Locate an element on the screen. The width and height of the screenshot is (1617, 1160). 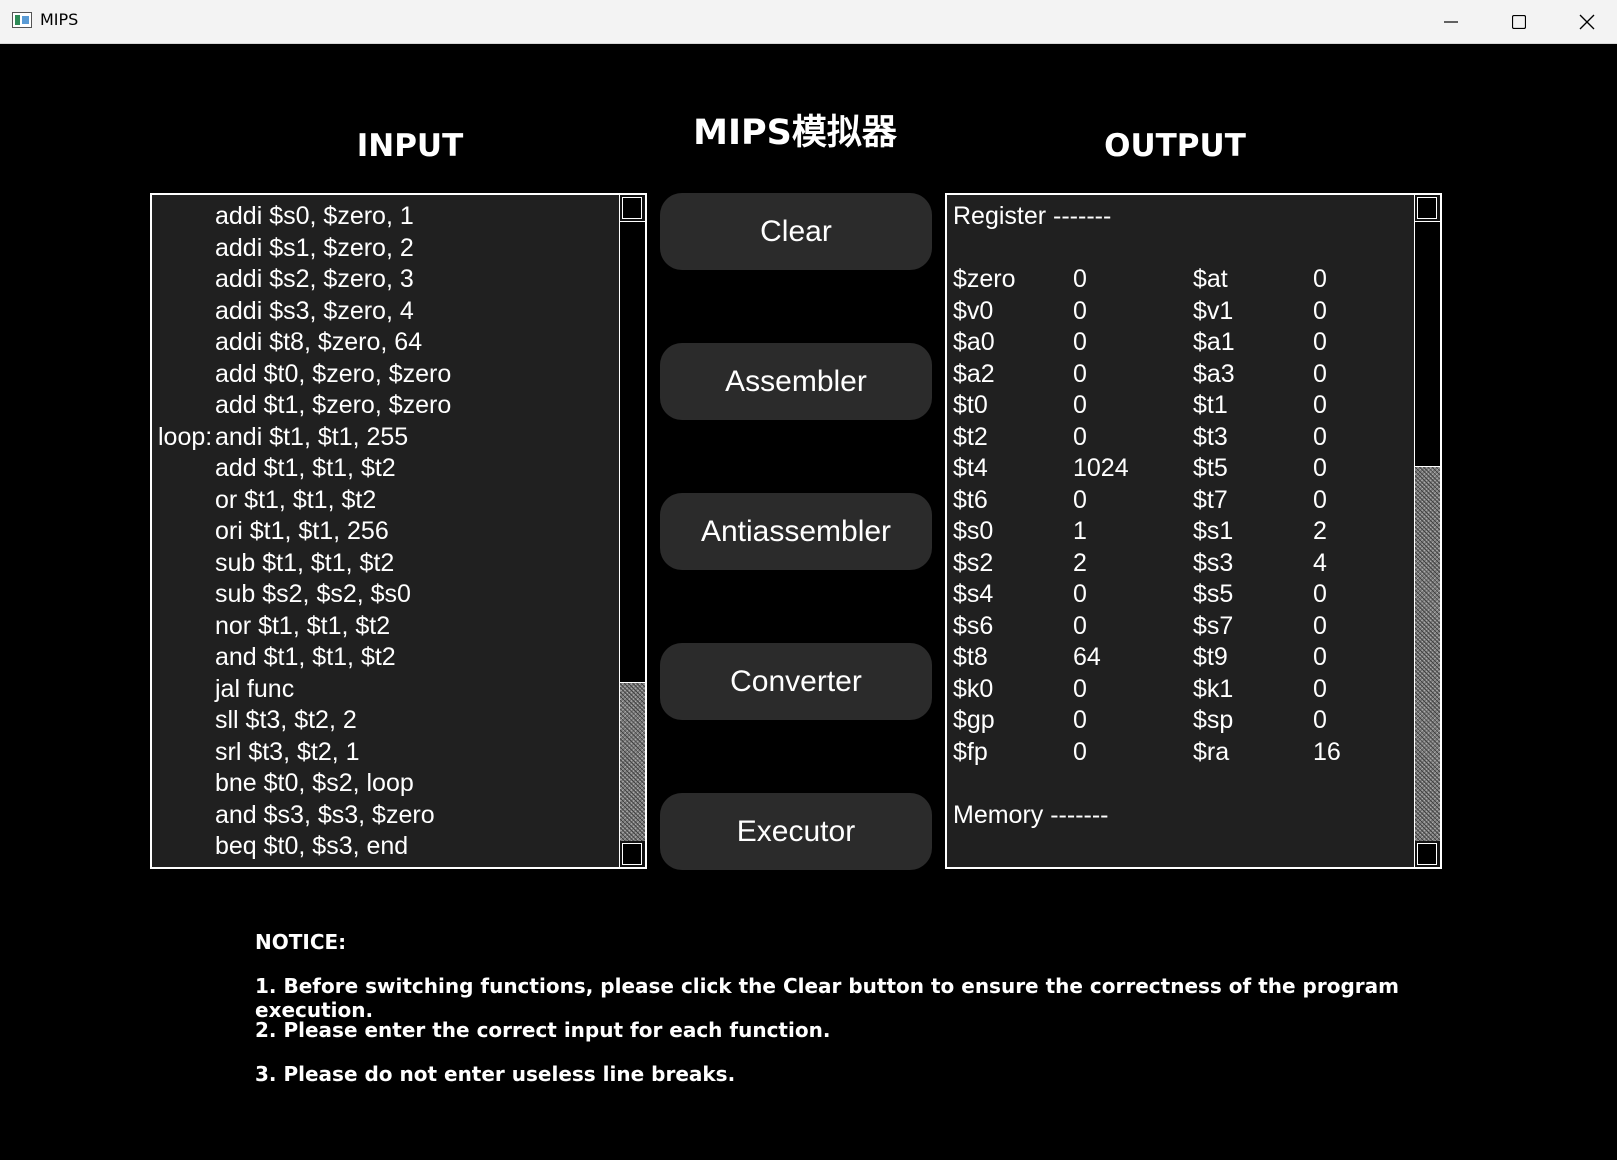
code-instruction: ori $t1, $t1, 256 is located at coordinates (302, 531).